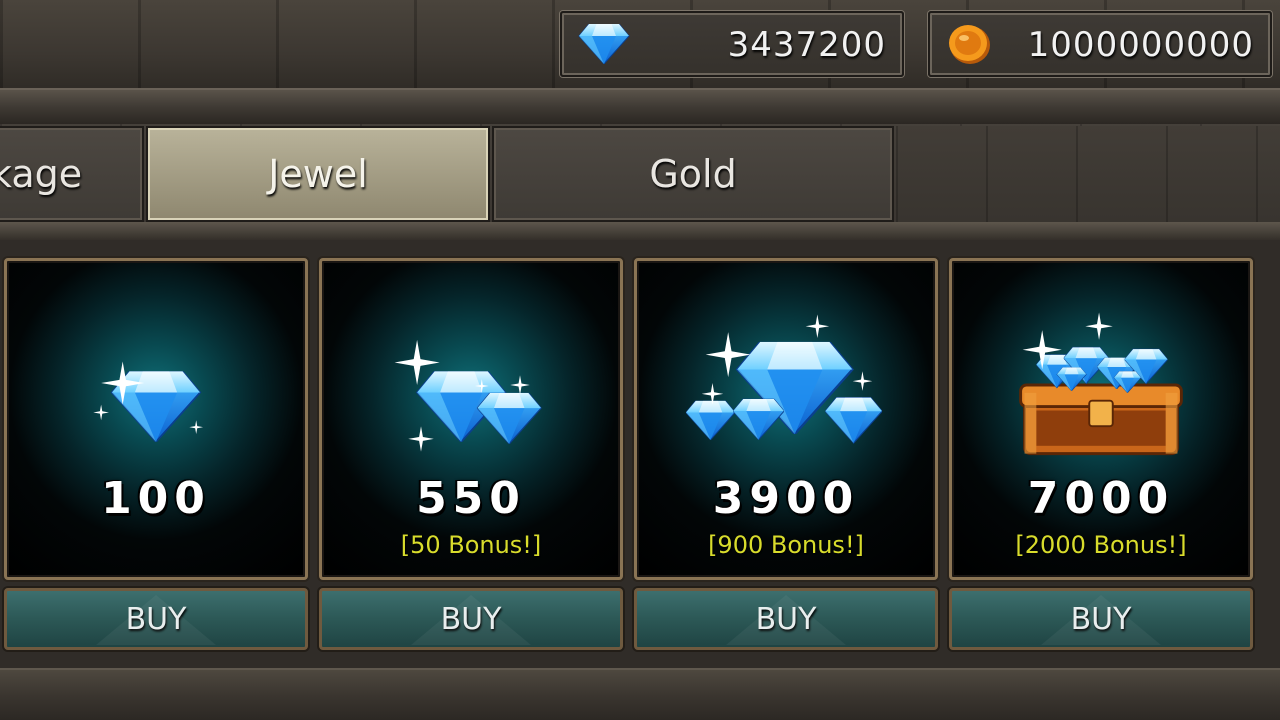 The width and height of the screenshot is (1280, 720). I want to click on item-amount: 550, so click(471, 498).